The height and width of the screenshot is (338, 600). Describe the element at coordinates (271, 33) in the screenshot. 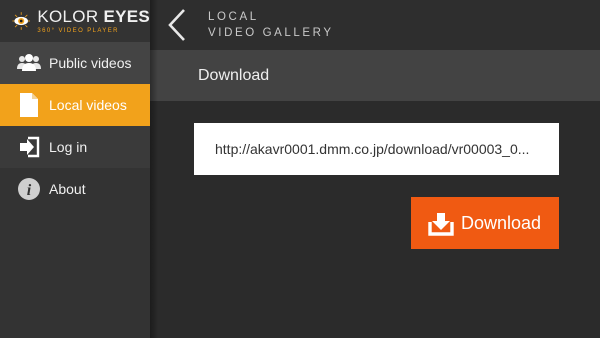

I see `page-title-line2: VIDEO GALLERY` at that location.